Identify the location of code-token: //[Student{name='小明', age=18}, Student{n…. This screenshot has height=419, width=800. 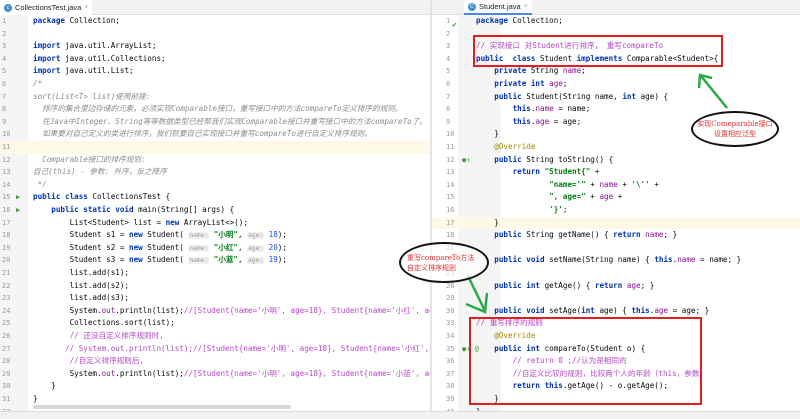
(306, 373).